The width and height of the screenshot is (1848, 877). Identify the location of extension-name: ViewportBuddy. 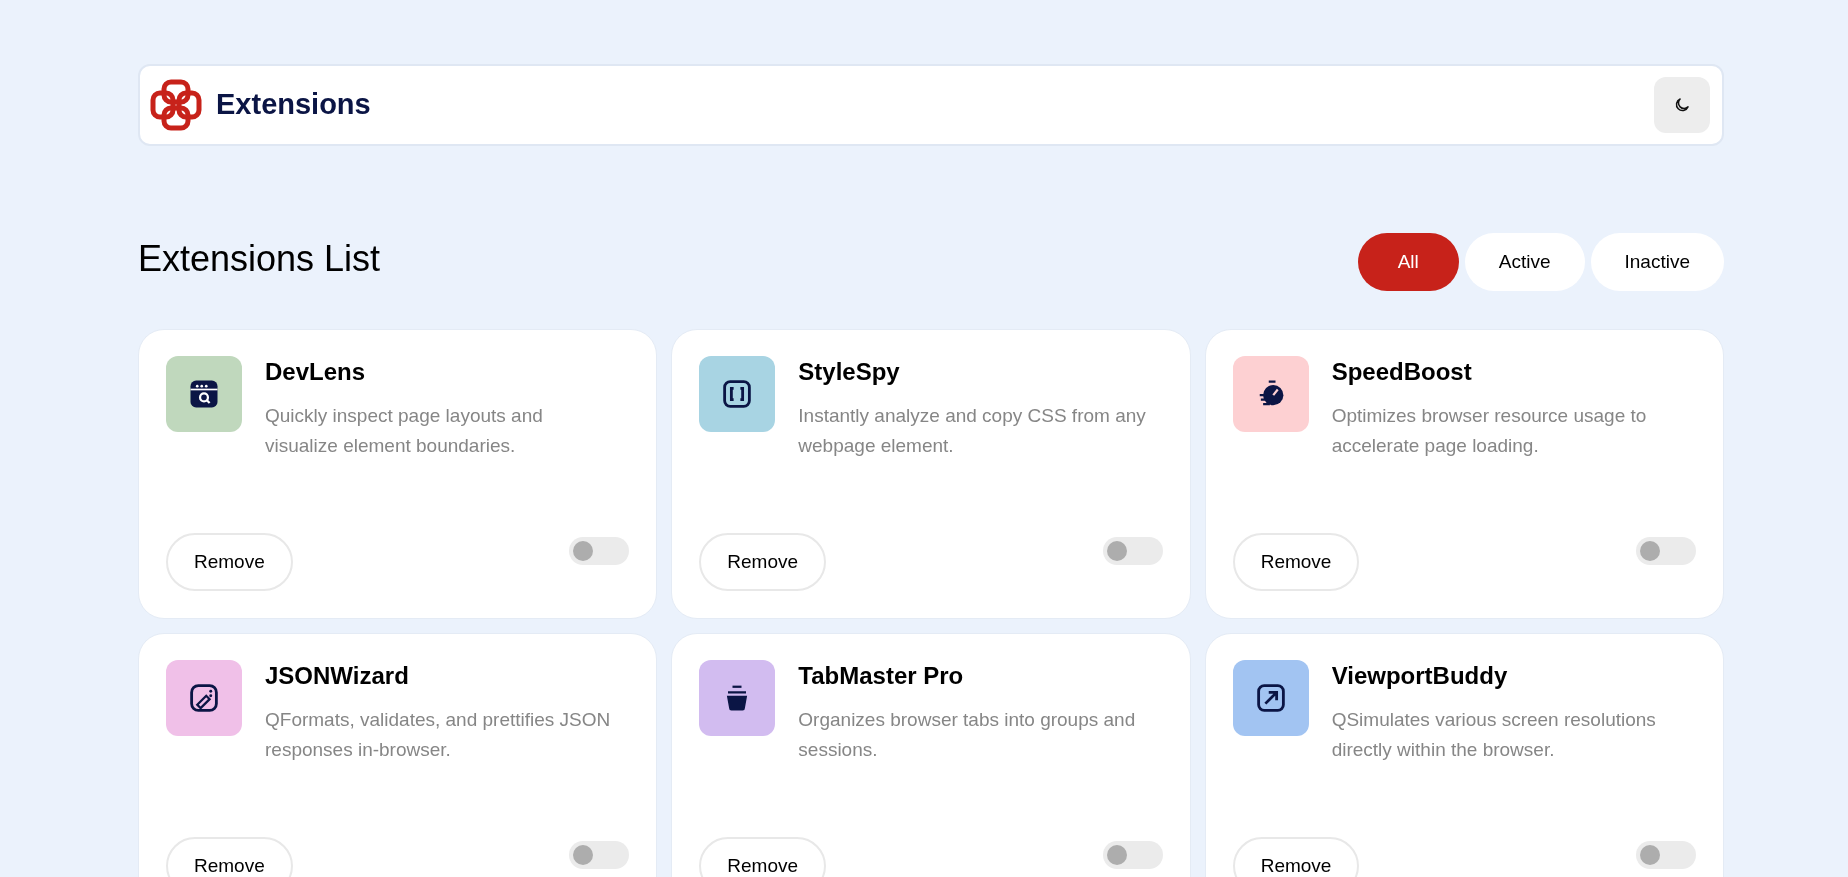
(1420, 676).